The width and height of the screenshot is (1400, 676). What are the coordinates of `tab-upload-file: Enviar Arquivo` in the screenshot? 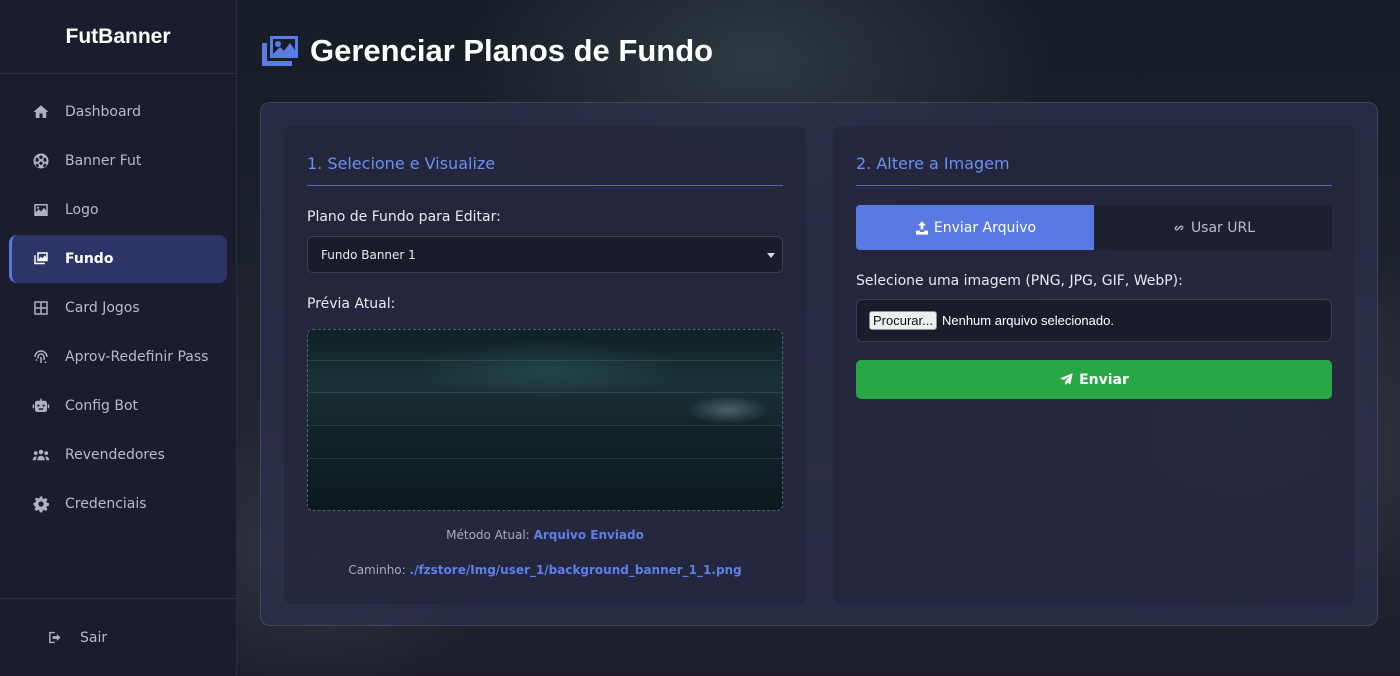 It's located at (975, 227).